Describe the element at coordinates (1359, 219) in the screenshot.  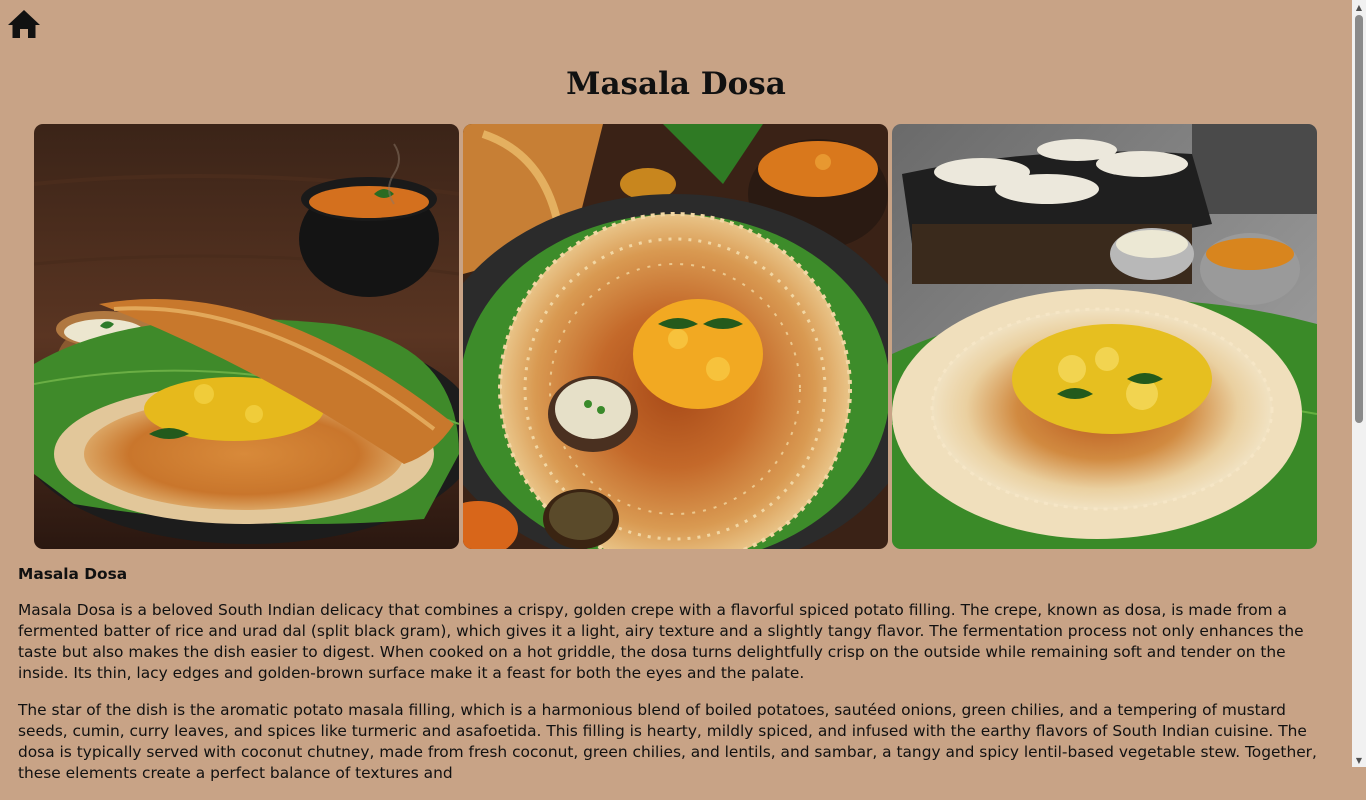
I see `scrollbar-thumb` at that location.